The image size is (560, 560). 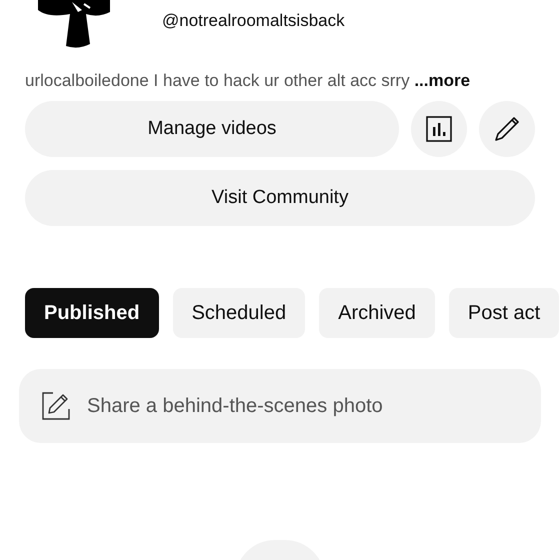 I want to click on more-link: ...more, so click(x=442, y=80).